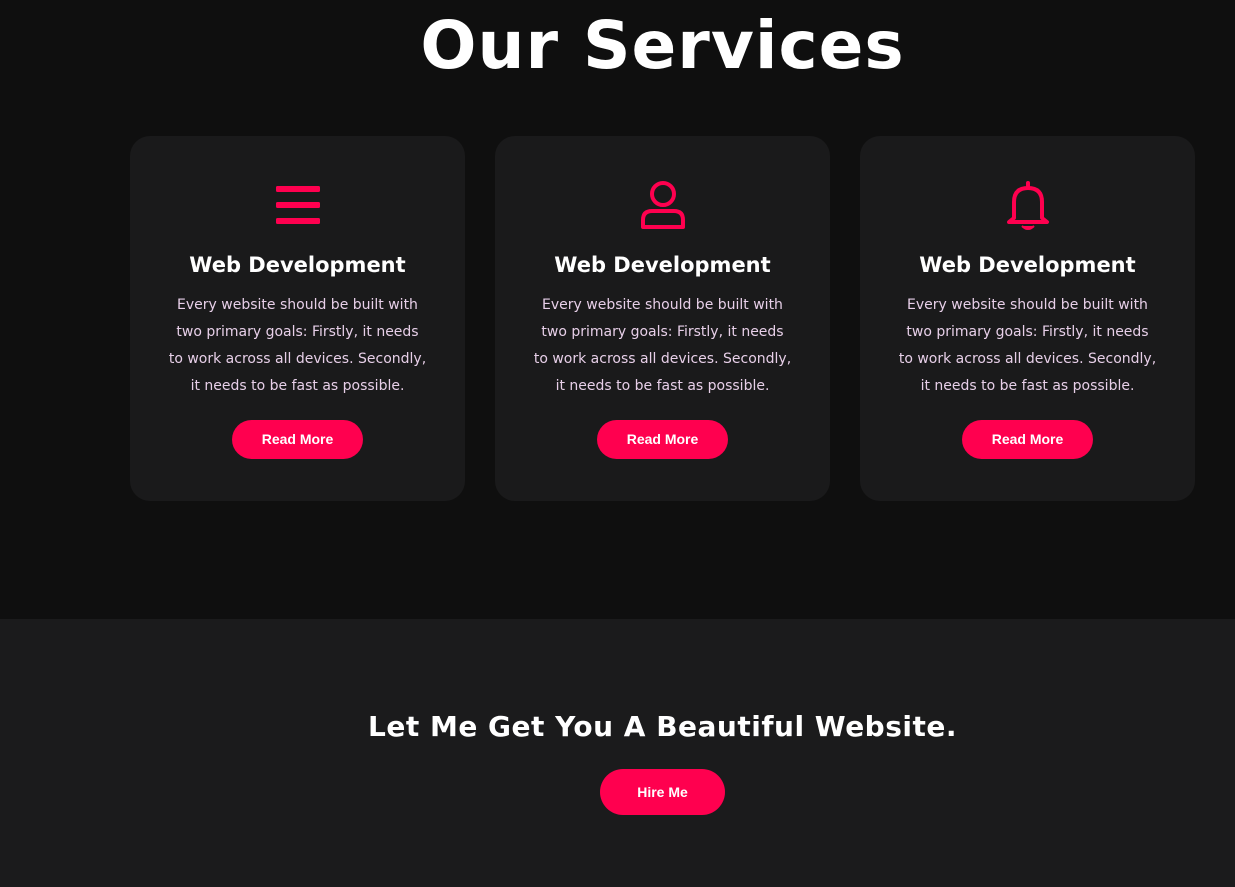 Image resolution: width=1235 pixels, height=887 pixels. Describe the element at coordinates (662, 792) in the screenshot. I see `hire-me-button: Hire Me` at that location.